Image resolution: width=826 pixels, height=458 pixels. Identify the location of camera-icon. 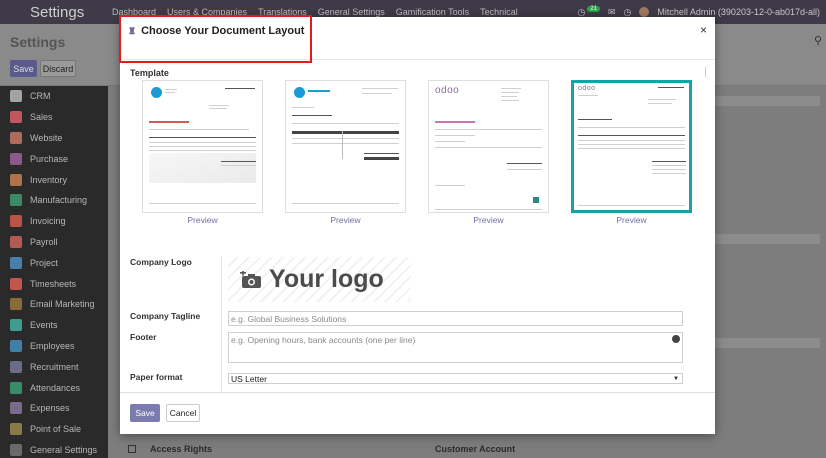
(250, 279).